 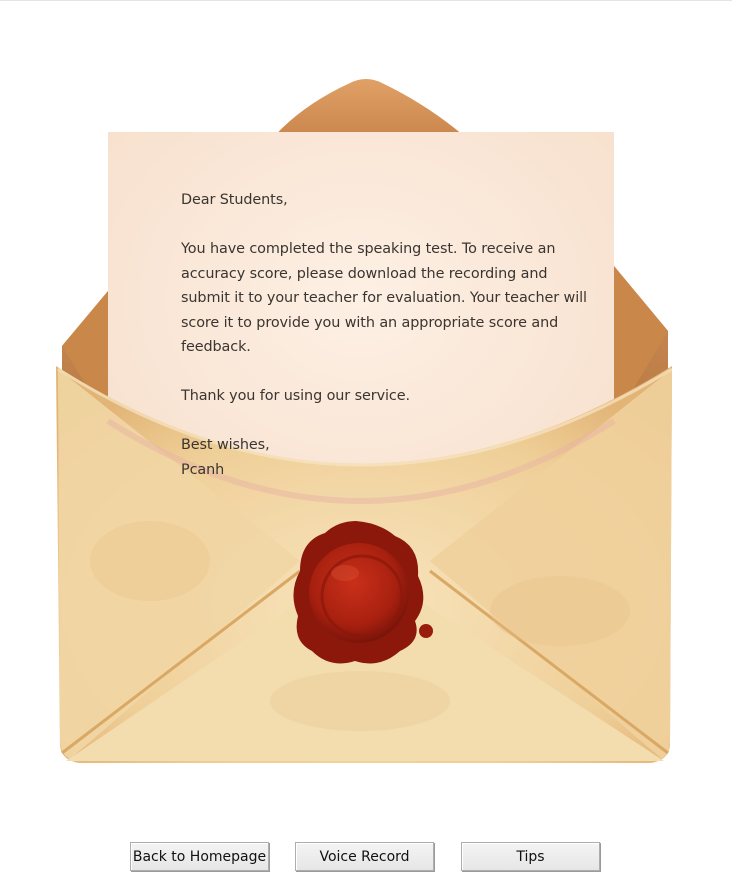 What do you see at coordinates (225, 445) in the screenshot?
I see `letter-closing: Best wishes,` at bounding box center [225, 445].